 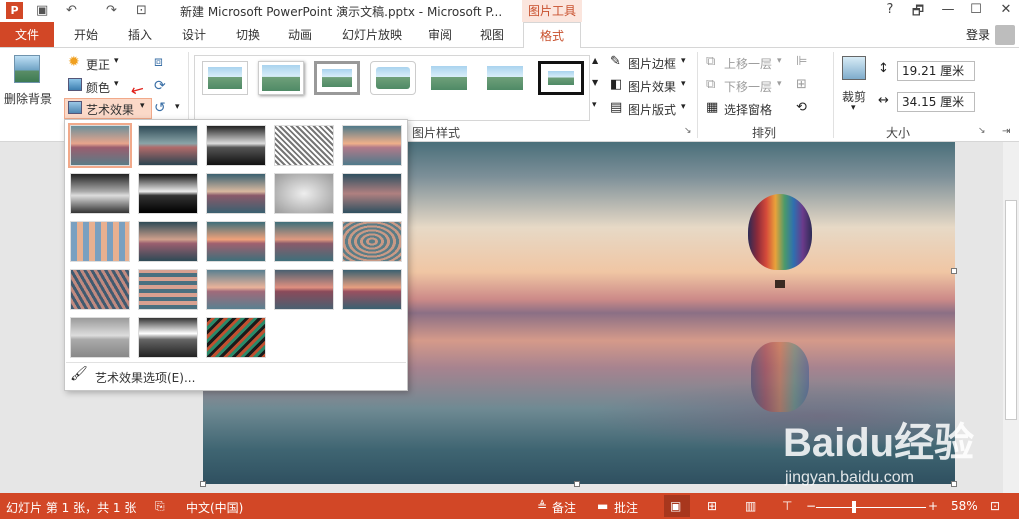 What do you see at coordinates (652, 63) in the screenshot?
I see `picture-border-button: 图片边框` at bounding box center [652, 63].